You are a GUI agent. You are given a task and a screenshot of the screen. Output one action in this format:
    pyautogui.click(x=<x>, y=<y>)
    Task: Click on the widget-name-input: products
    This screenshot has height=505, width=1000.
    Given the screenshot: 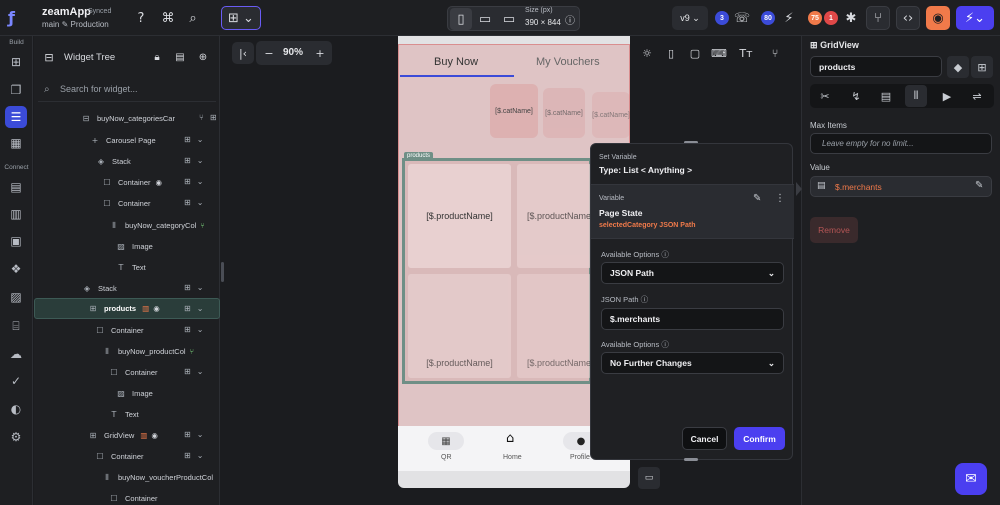 What is the action you would take?
    pyautogui.click(x=876, y=66)
    